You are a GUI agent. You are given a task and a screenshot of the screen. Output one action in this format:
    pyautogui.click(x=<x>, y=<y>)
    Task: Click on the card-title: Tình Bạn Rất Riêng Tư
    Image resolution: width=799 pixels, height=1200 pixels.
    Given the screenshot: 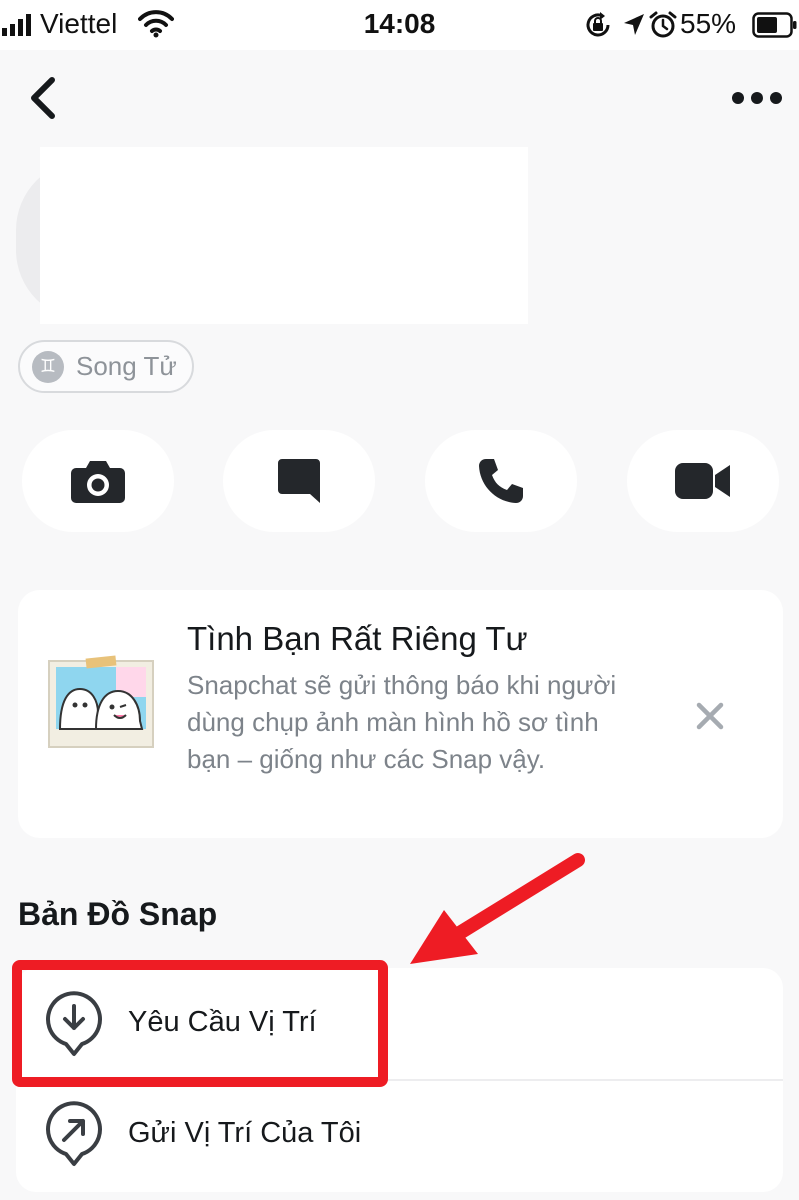 What is the action you would take?
    pyautogui.click(x=357, y=638)
    